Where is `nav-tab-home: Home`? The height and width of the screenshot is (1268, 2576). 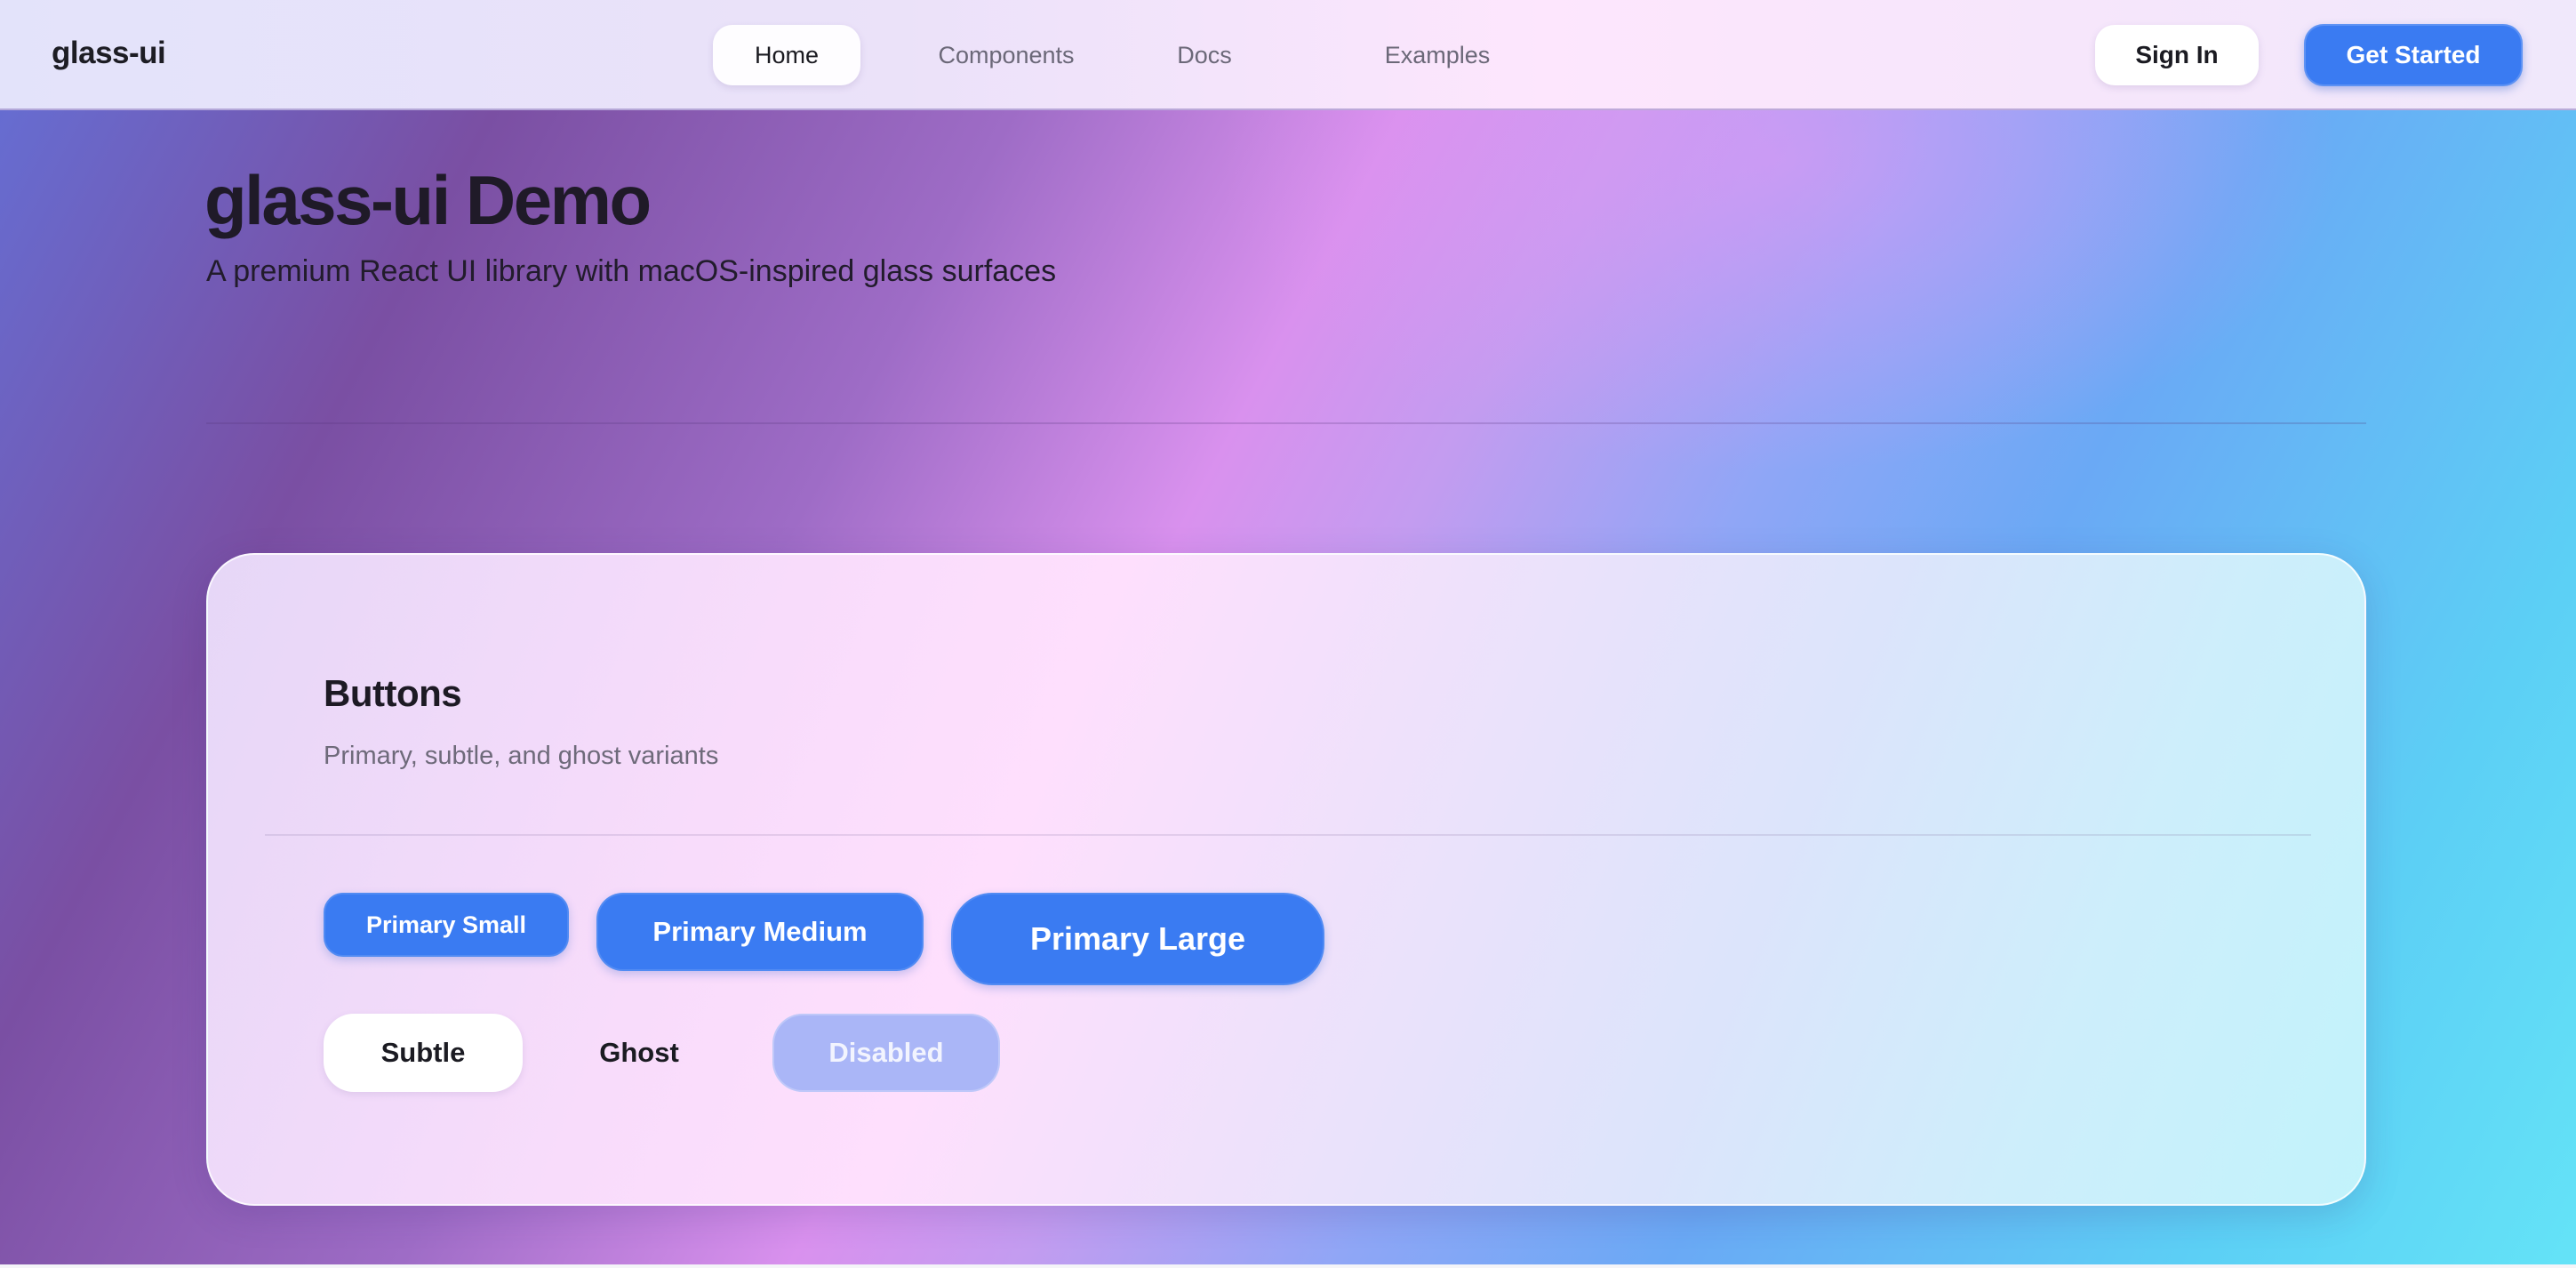
nav-tab-home: Home is located at coordinates (786, 55).